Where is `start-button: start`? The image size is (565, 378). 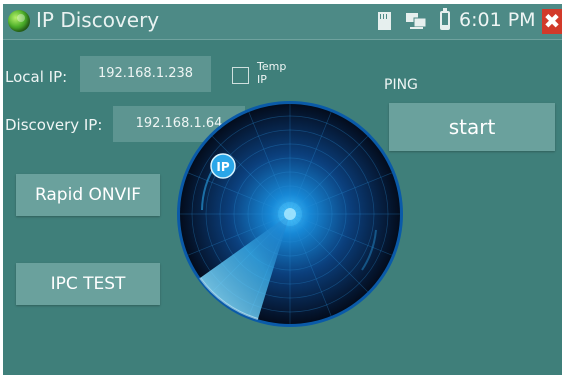
start-button: start is located at coordinates (472, 127).